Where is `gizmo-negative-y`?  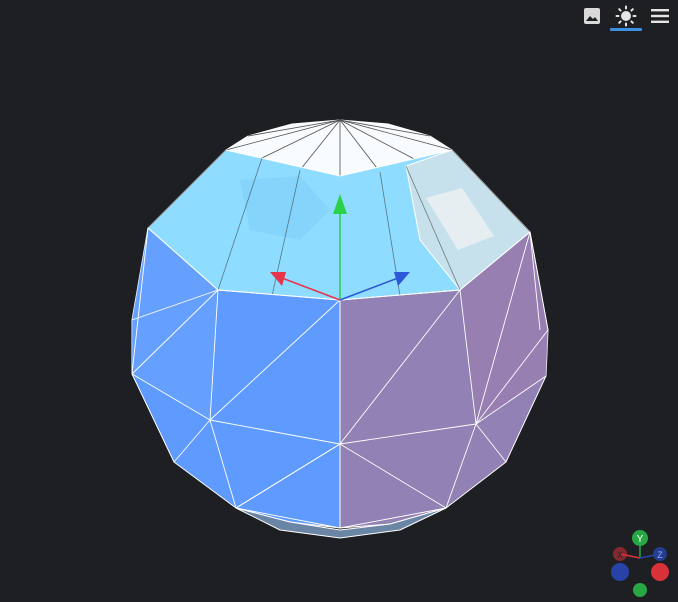 gizmo-negative-y is located at coordinates (640, 590).